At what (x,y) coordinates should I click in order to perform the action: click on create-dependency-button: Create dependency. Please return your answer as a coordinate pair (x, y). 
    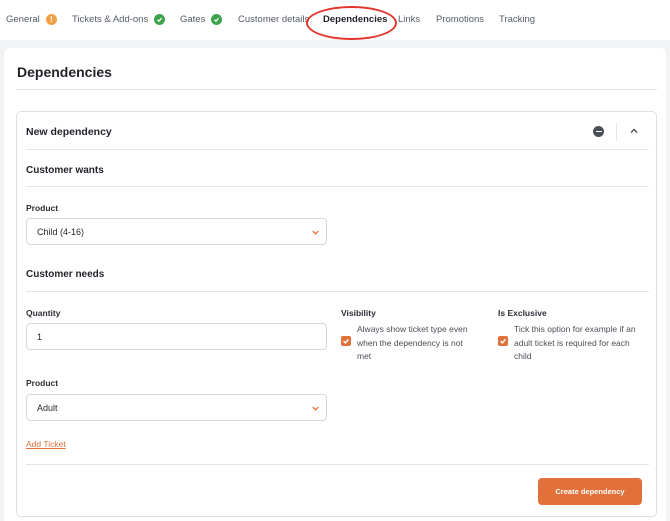
    Looking at the image, I should click on (590, 491).